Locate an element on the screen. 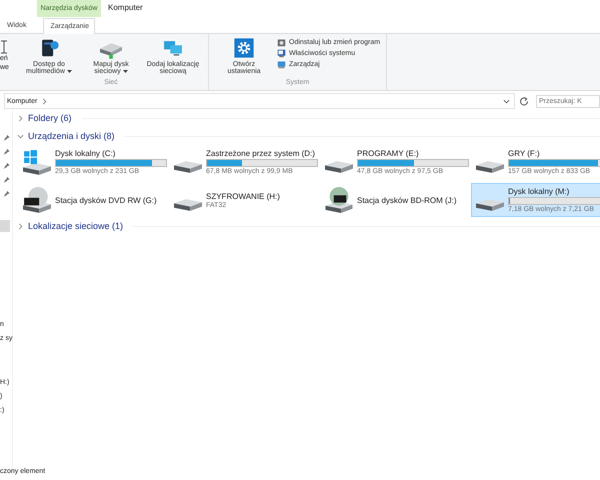 The image size is (600, 480). window-title: Komputer is located at coordinates (125, 7).